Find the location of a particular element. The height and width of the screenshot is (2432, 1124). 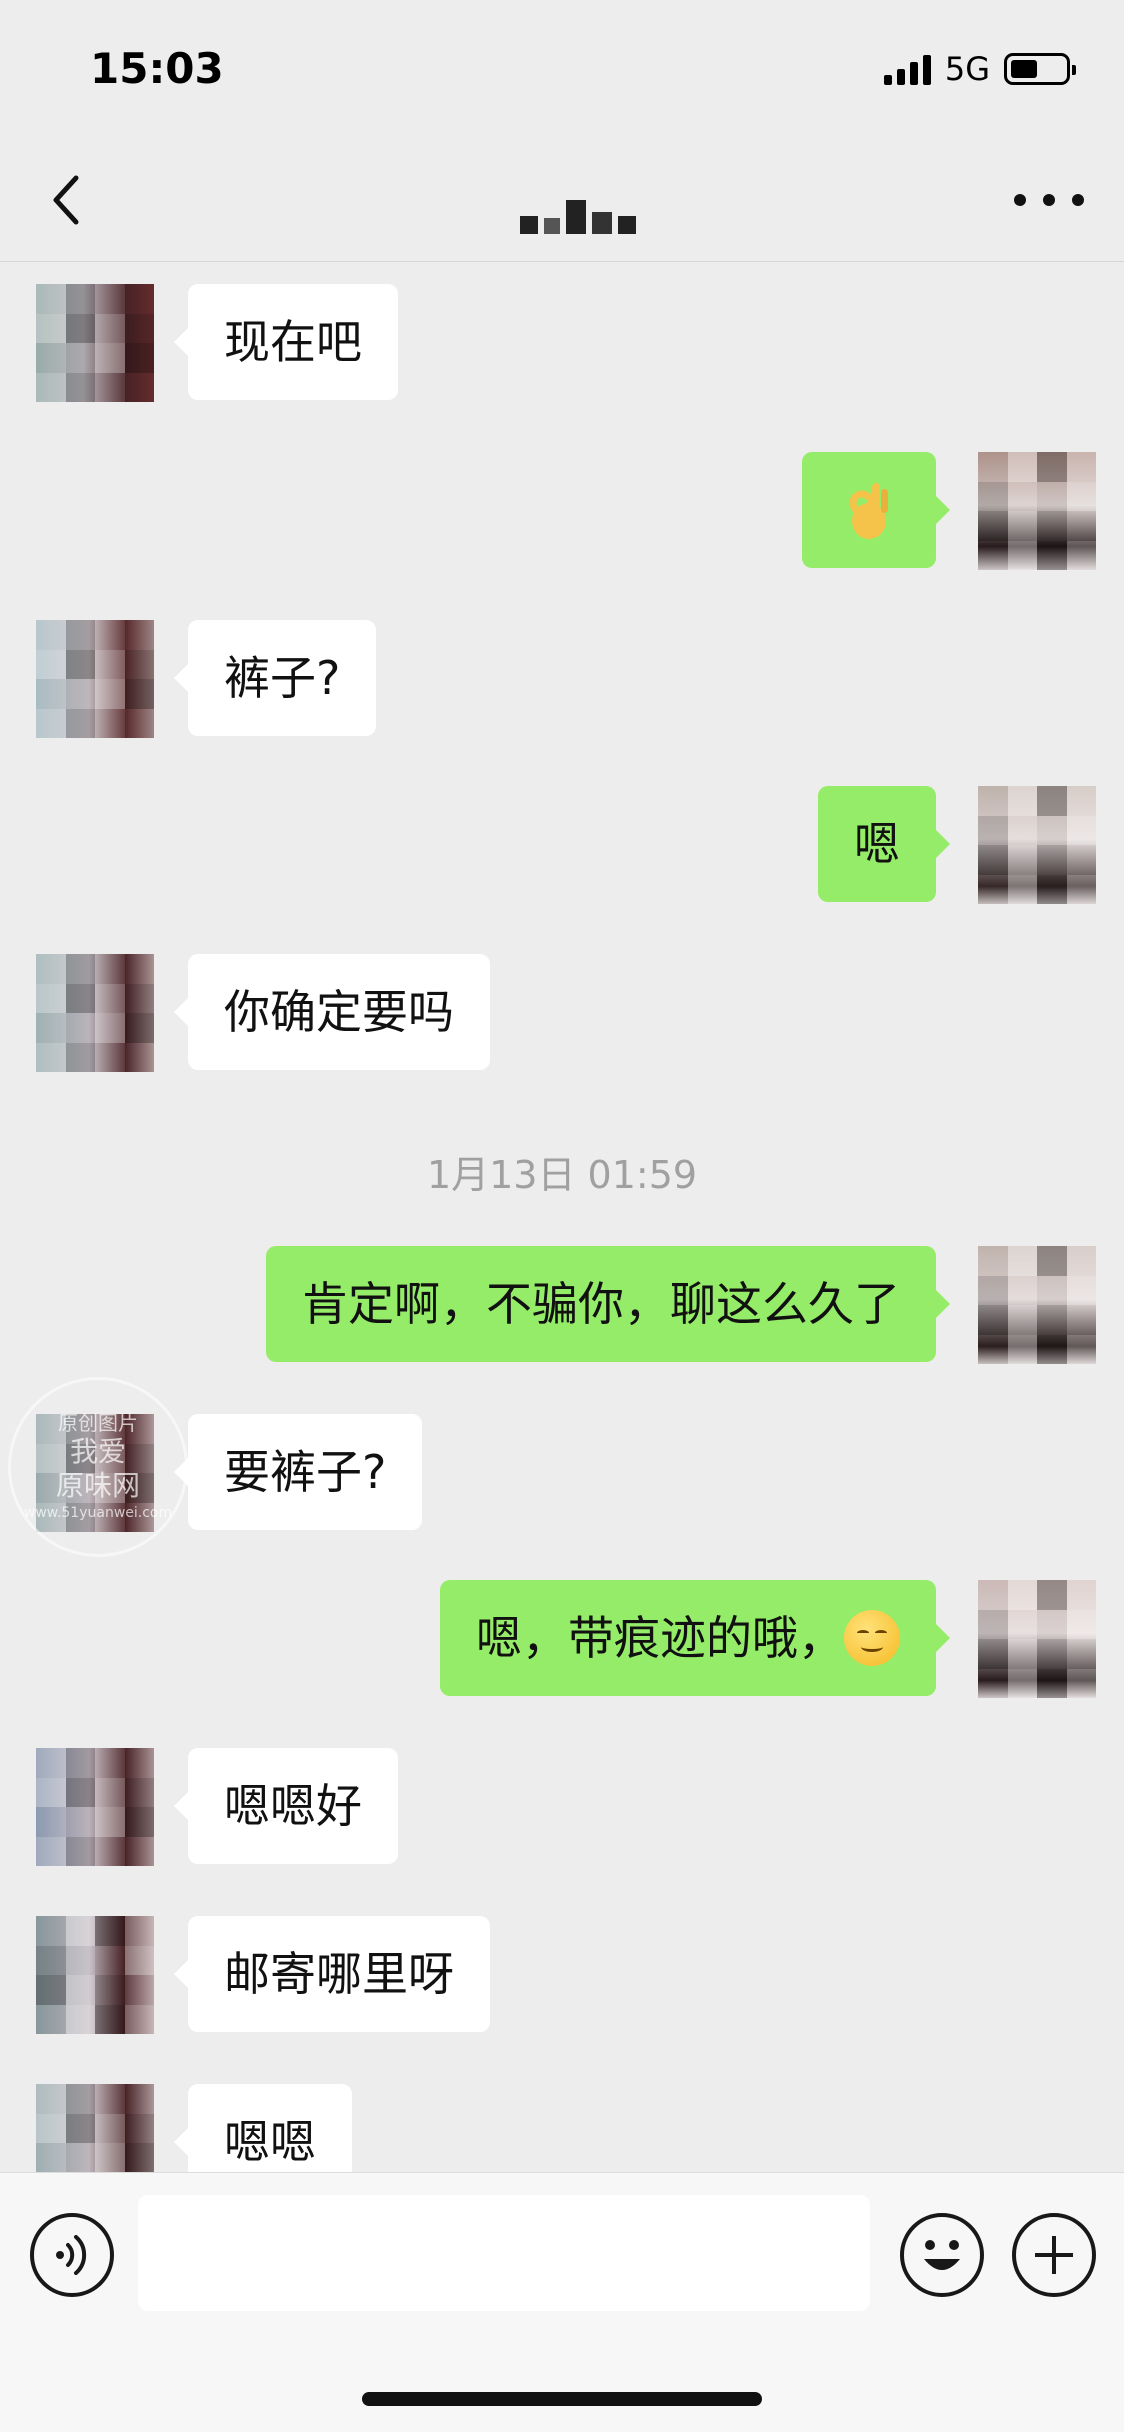

message-bubble: 嗯嗯好 is located at coordinates (286, 1806).